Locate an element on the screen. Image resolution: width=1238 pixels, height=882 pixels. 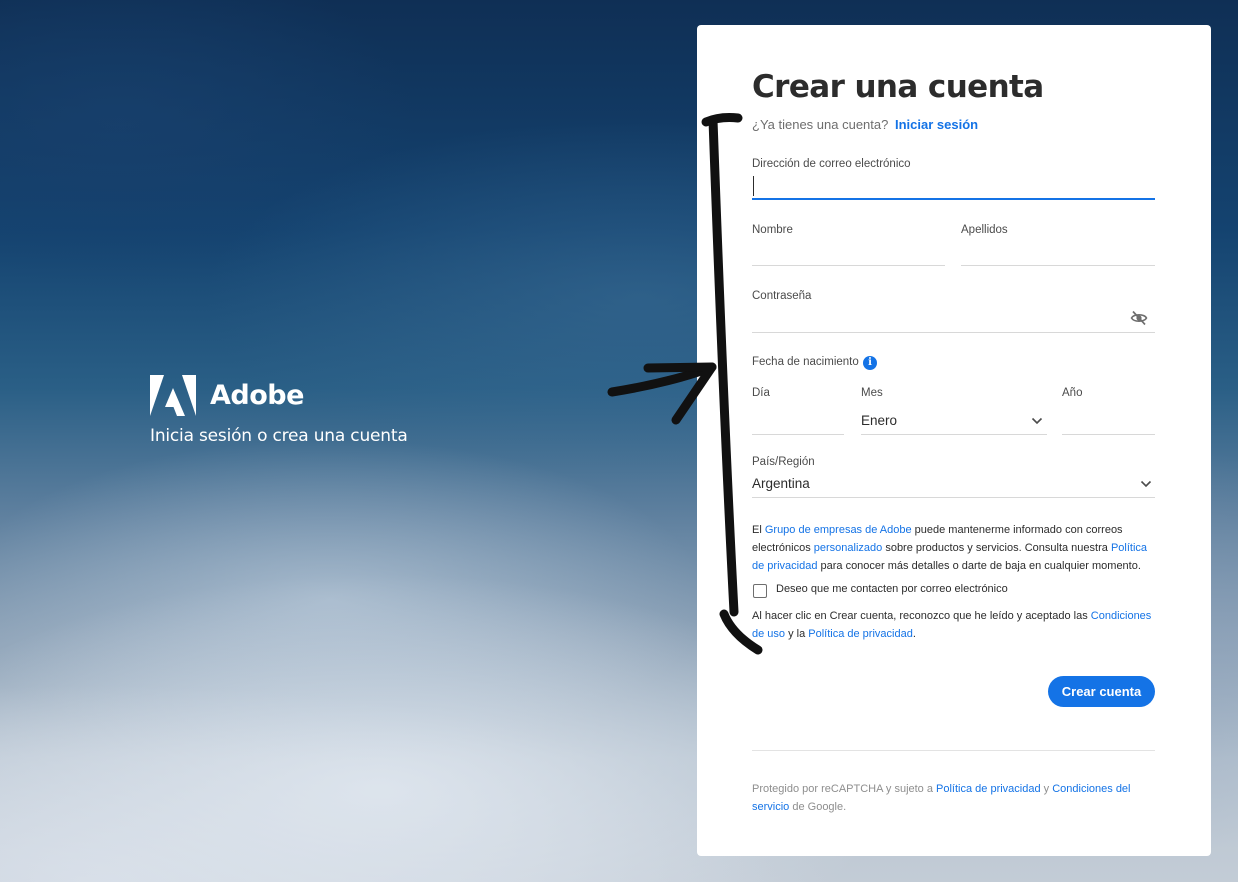
password-field is located at coordinates (953, 332).